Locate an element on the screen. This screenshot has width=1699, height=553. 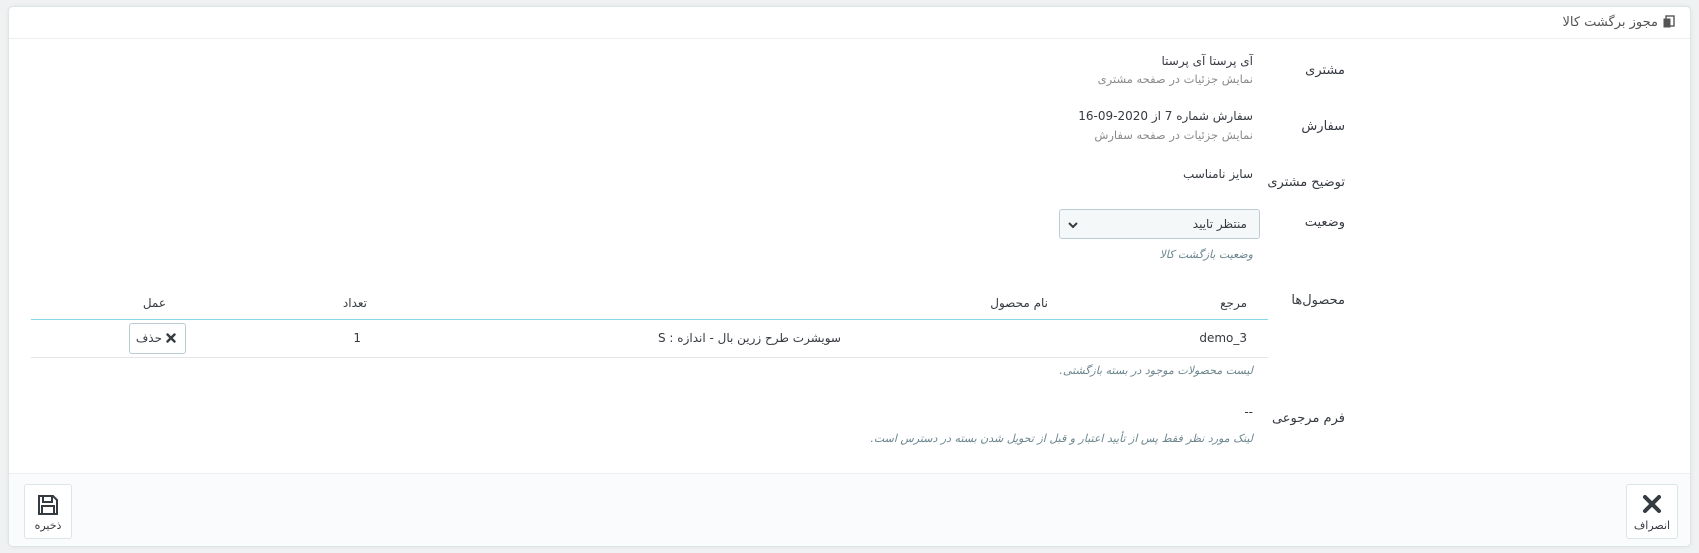
order-details-link: نمایش جزئیات در صفحه سفارش is located at coordinates (1173, 135).